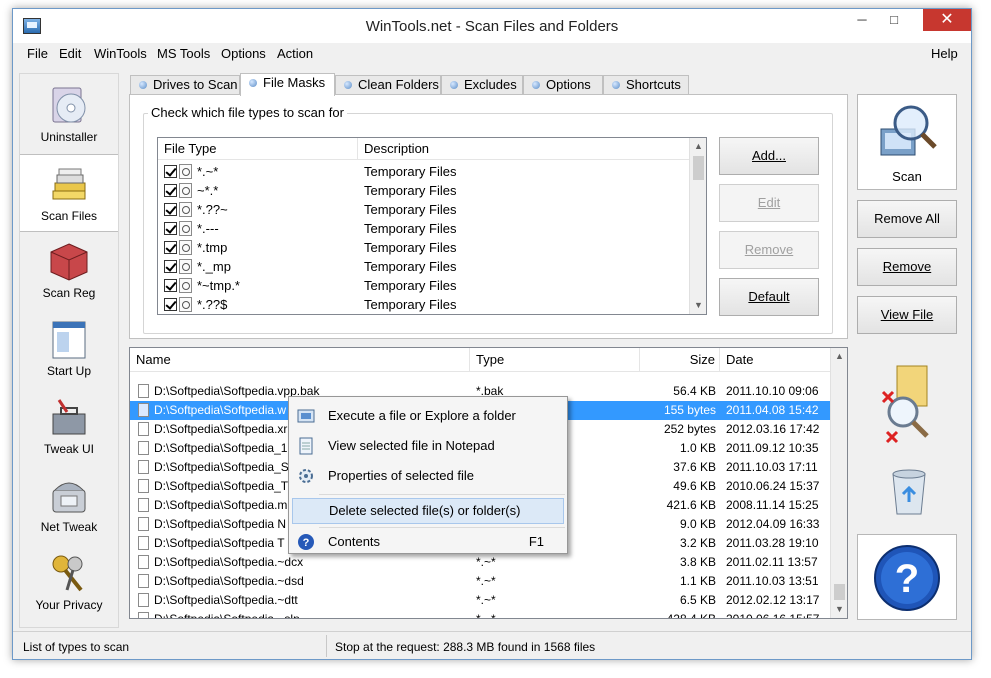  Describe the element at coordinates (306, 542) in the screenshot. I see `help-icon: ?` at that location.